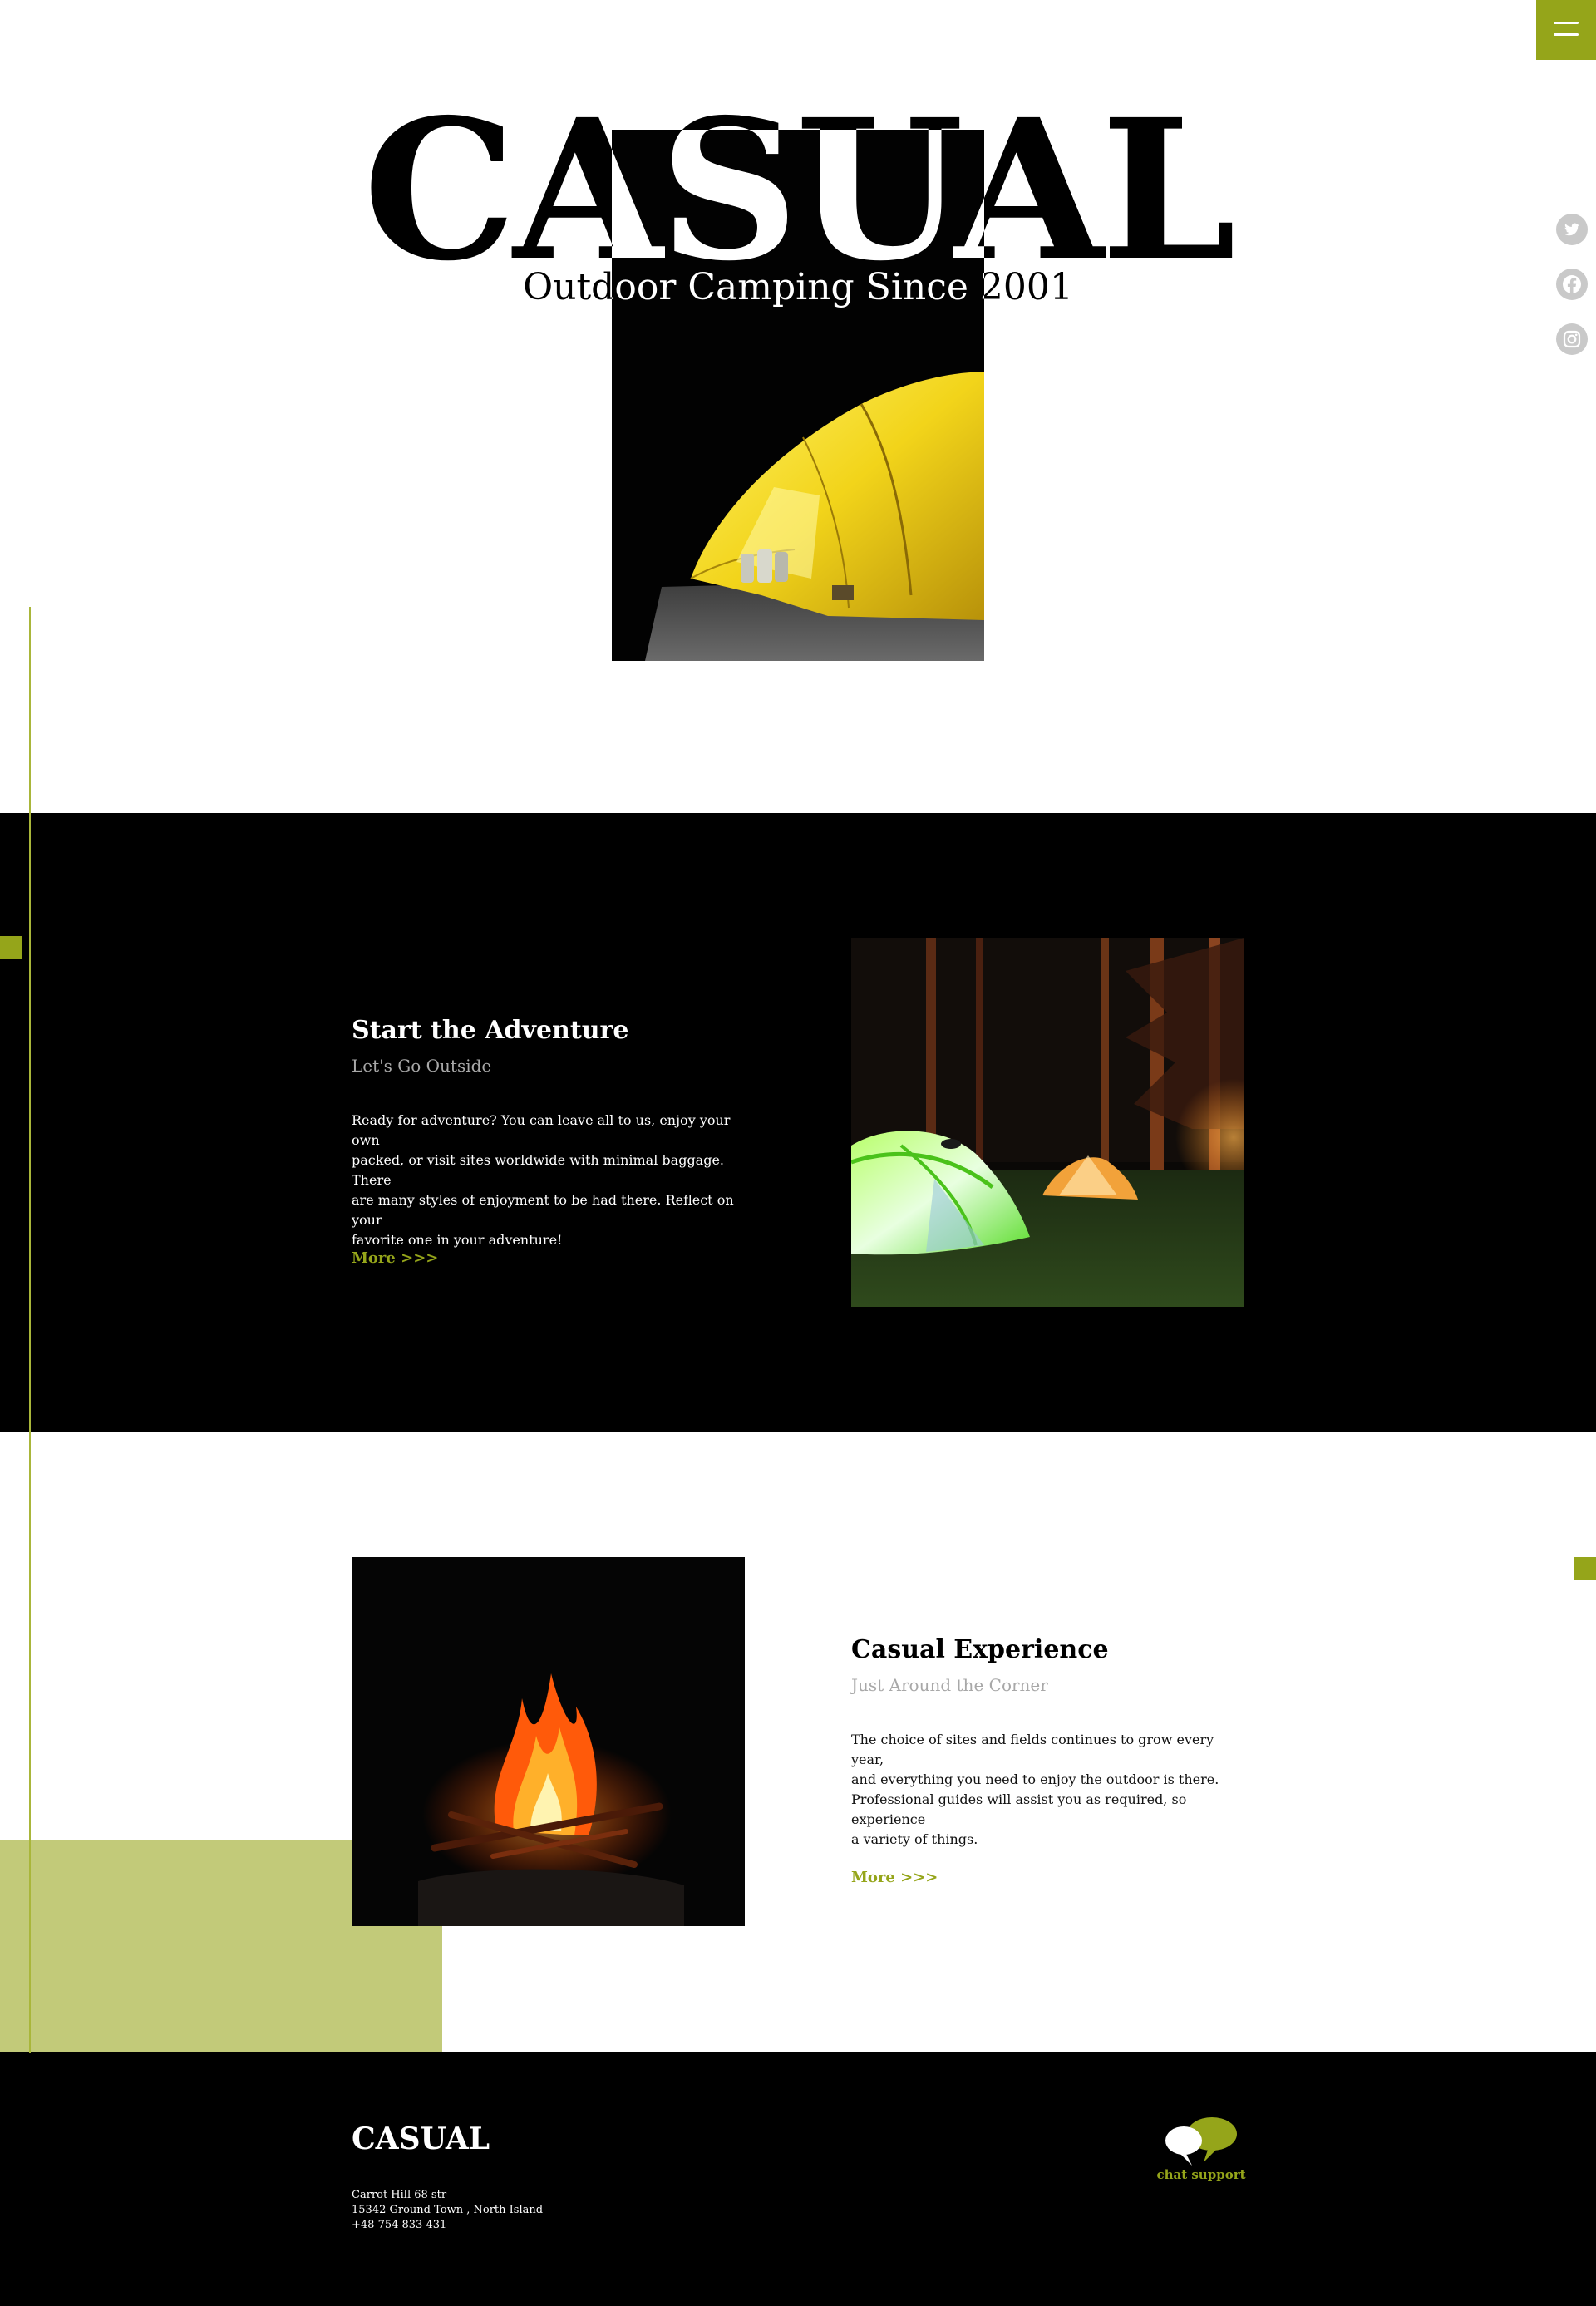 This screenshot has width=1596, height=2306. Describe the element at coordinates (1201, 2174) in the screenshot. I see `chat-support-label: chat support` at that location.